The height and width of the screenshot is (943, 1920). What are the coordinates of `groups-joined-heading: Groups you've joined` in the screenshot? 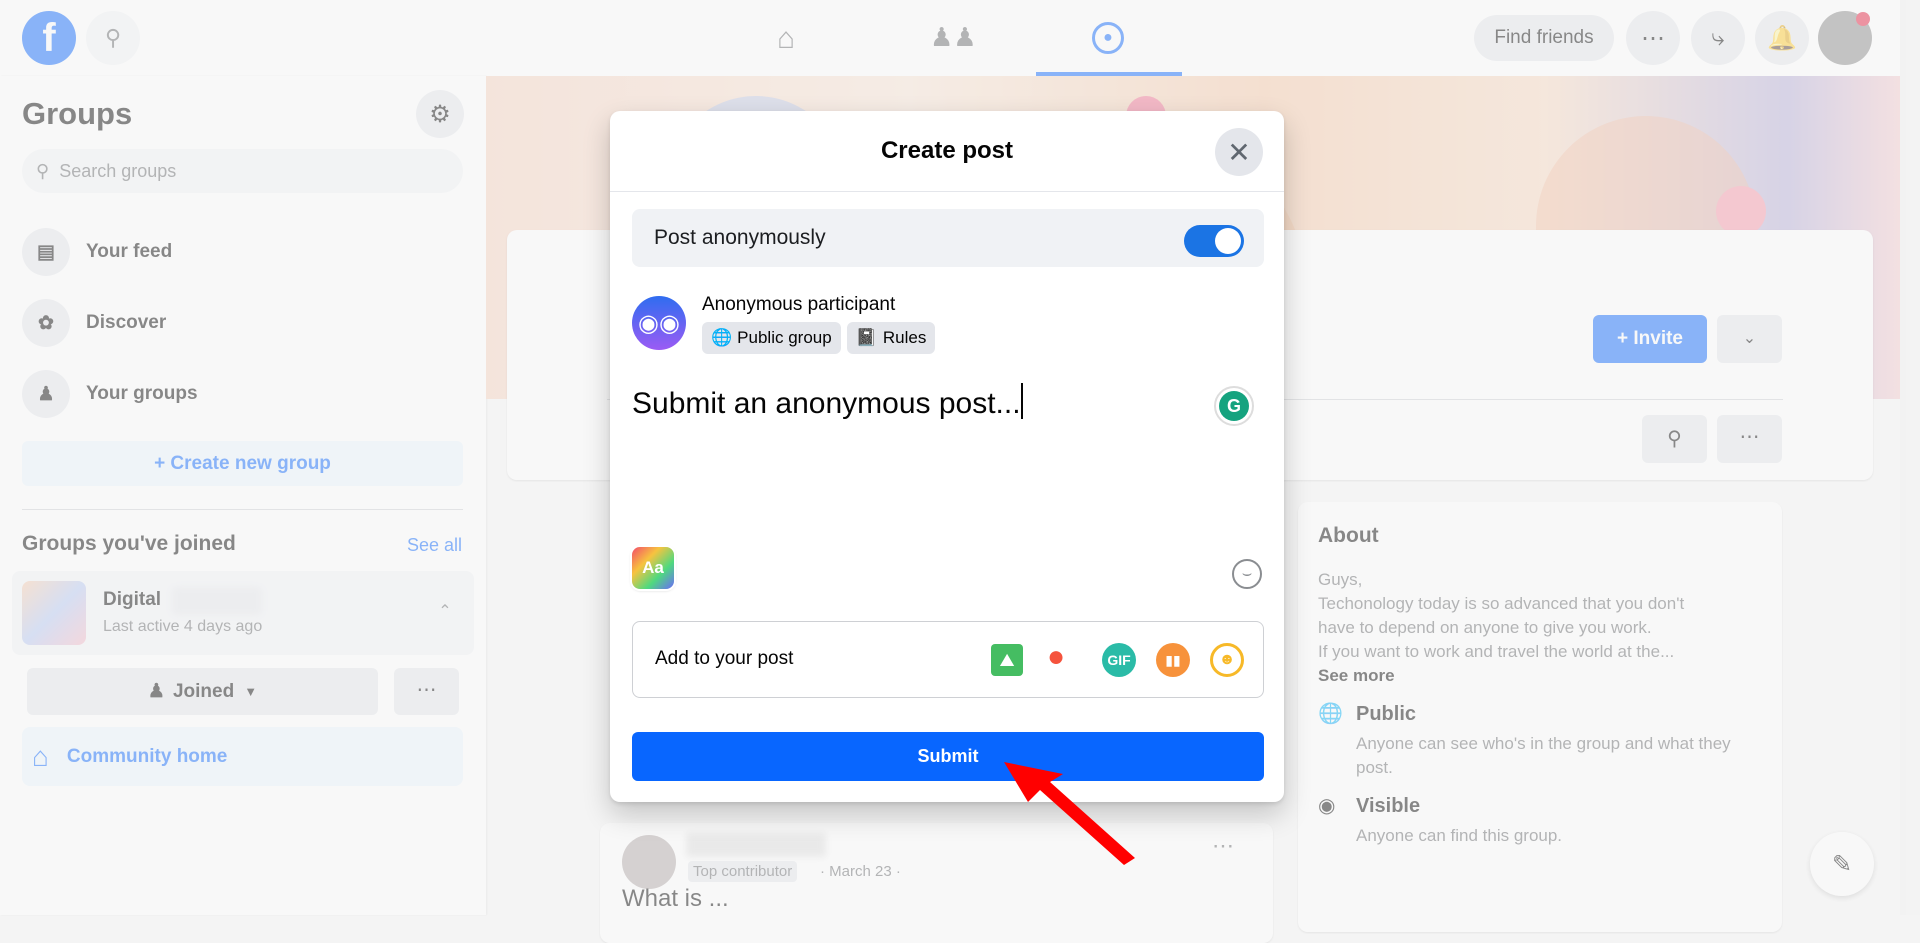 It's located at (129, 543).